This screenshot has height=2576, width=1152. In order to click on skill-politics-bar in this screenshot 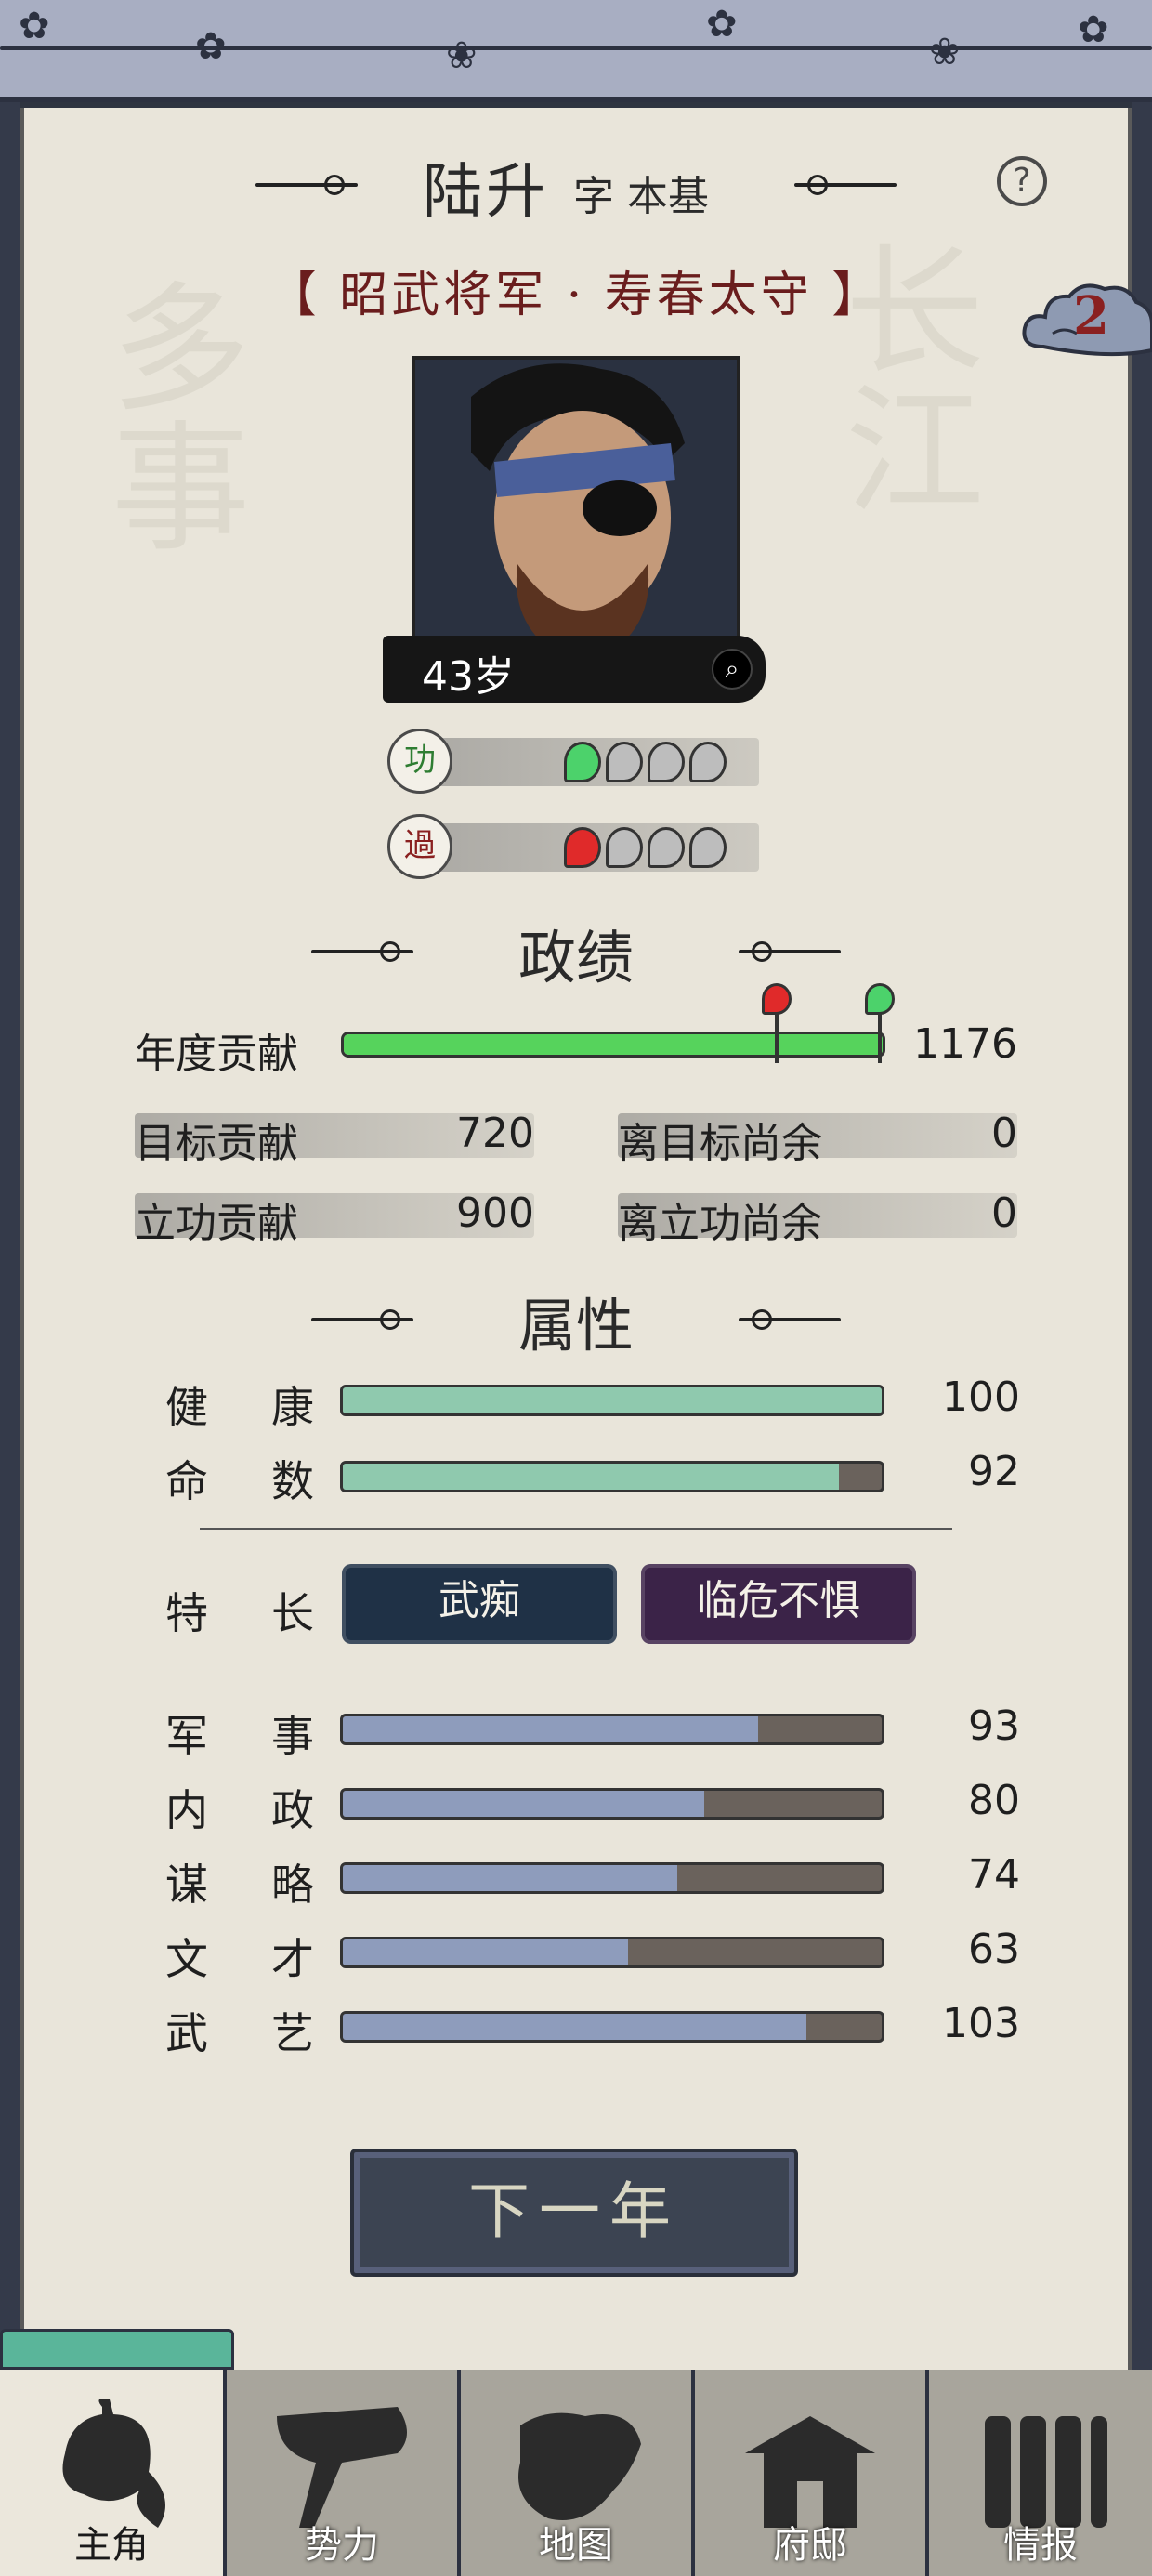, I will do `click(612, 1804)`.